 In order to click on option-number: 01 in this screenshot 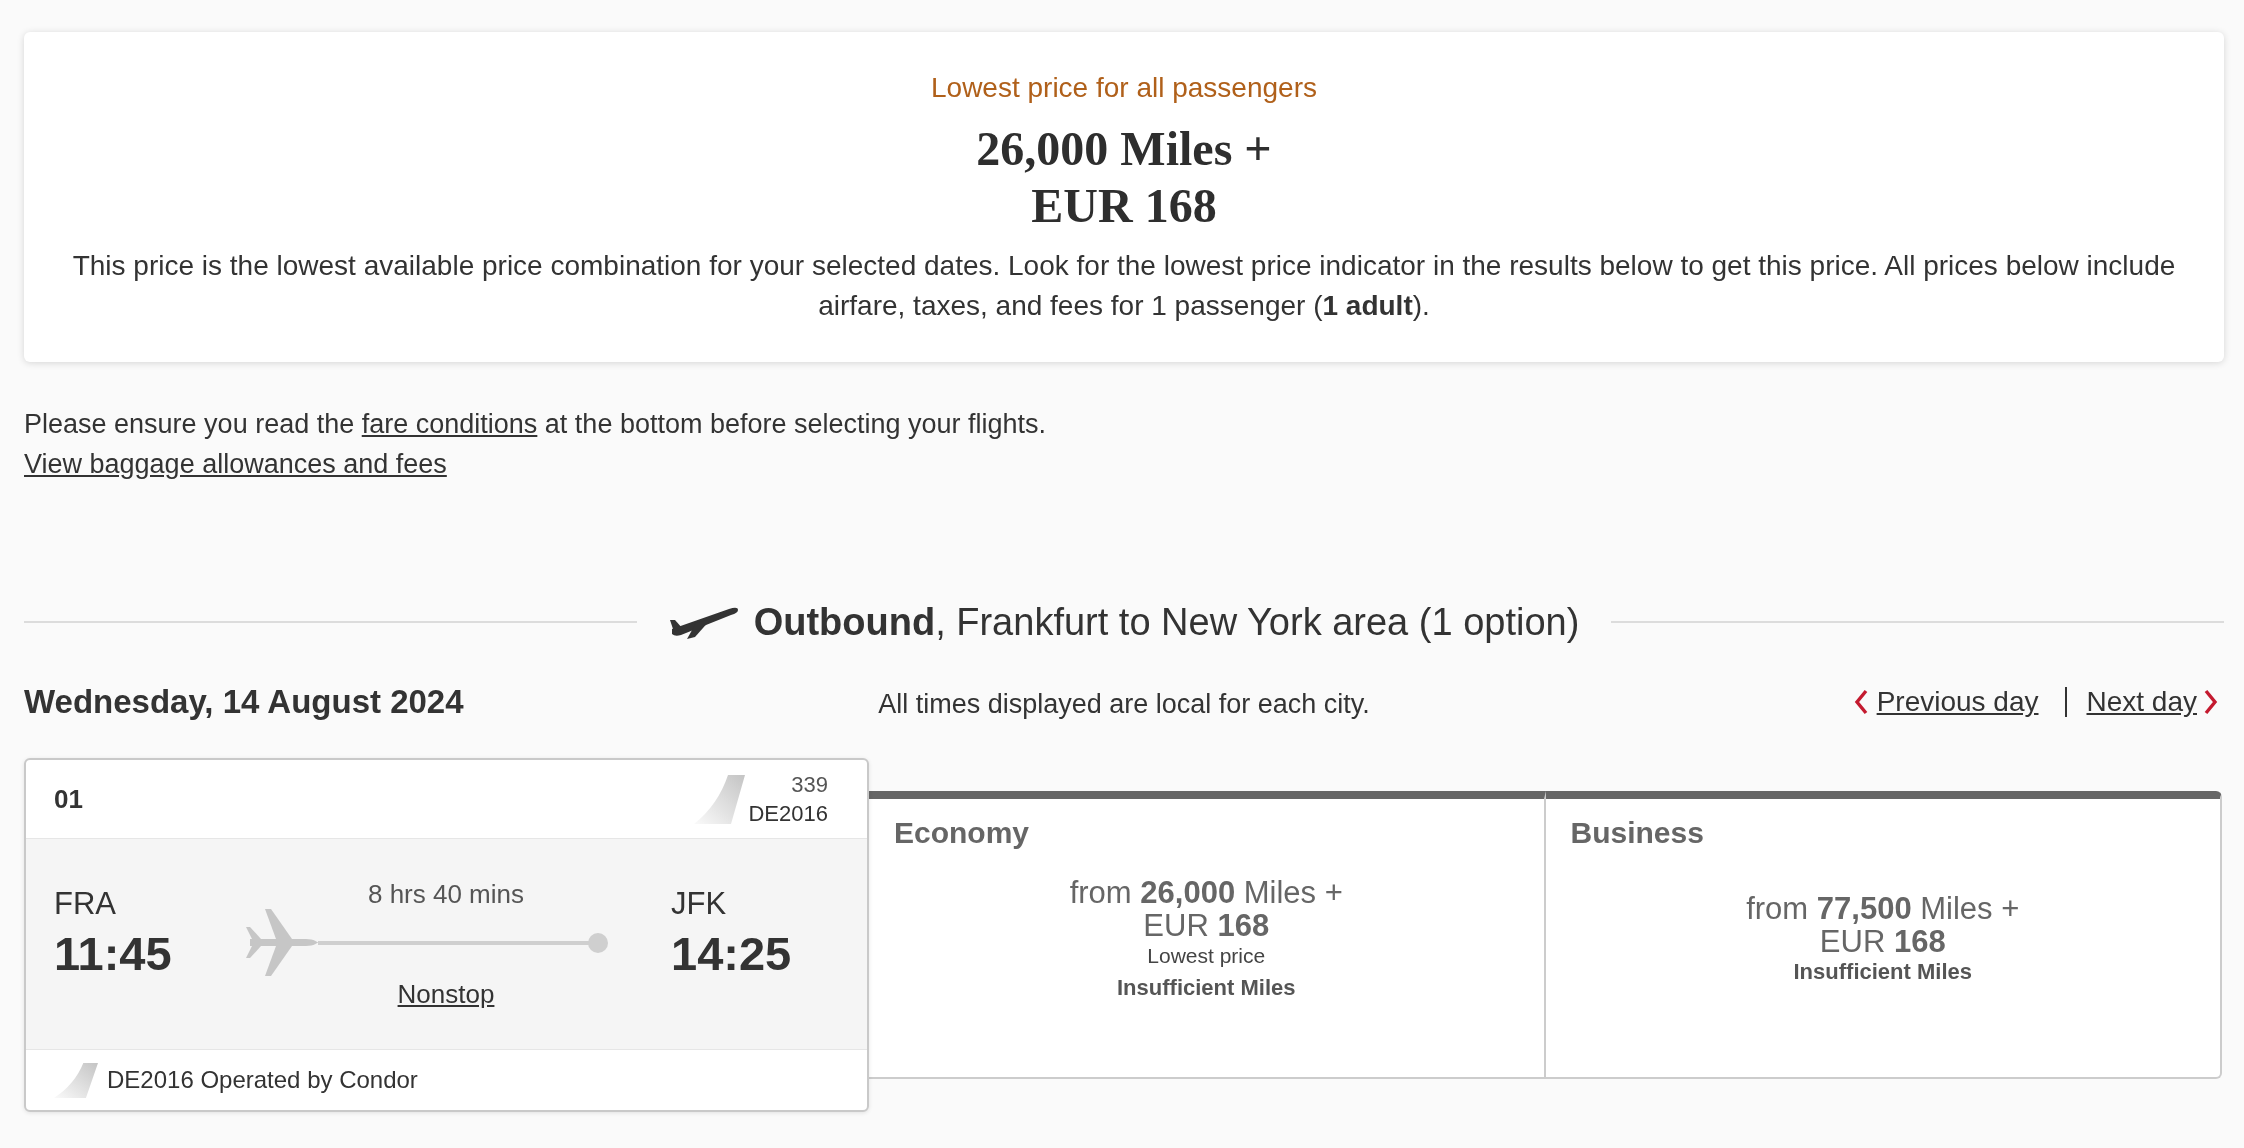, I will do `click(68, 799)`.